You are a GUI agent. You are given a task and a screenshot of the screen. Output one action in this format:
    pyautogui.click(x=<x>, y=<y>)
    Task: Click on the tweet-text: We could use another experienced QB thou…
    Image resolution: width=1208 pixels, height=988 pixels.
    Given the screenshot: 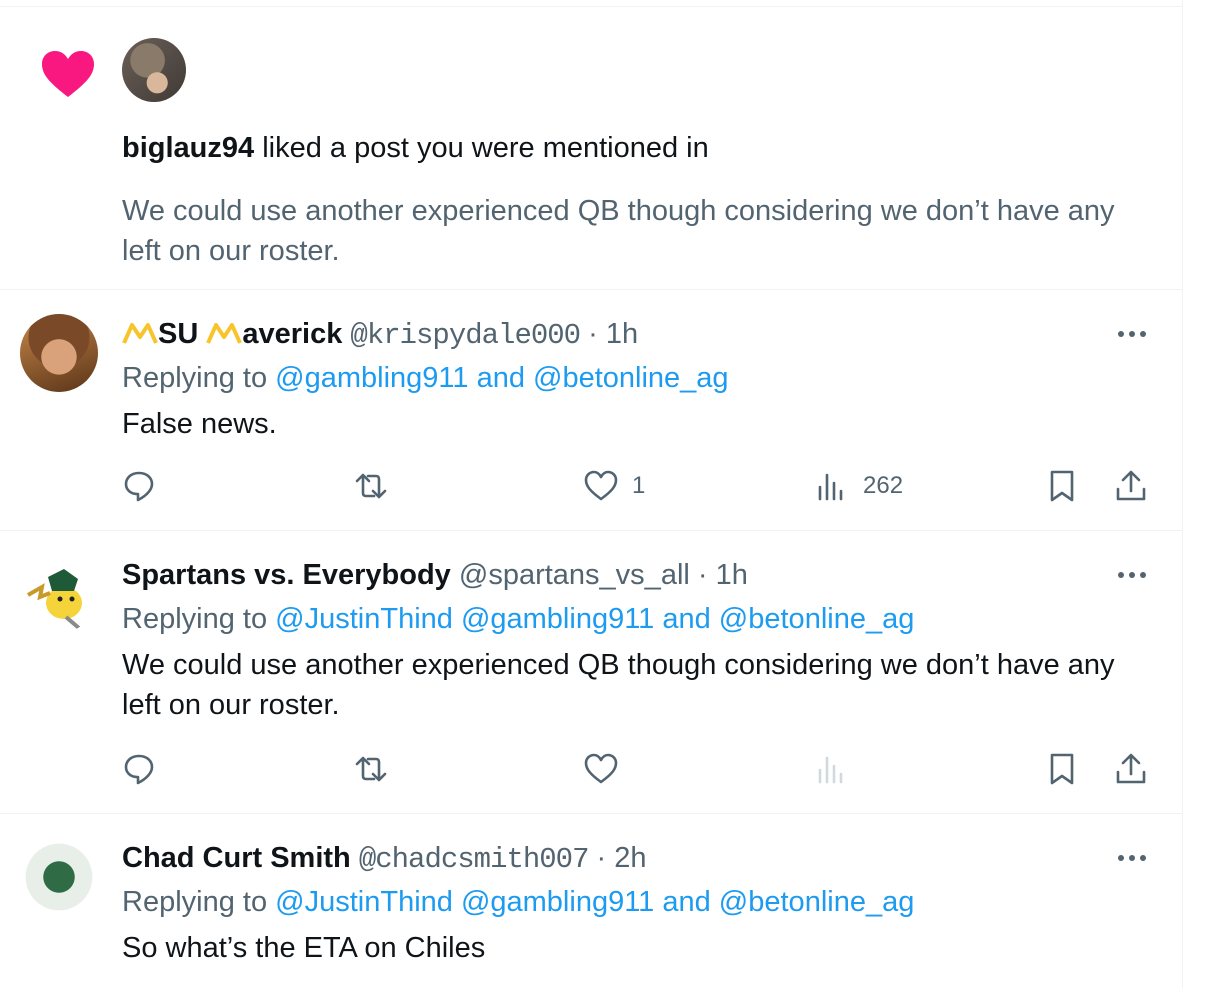 What is the action you would take?
    pyautogui.click(x=618, y=685)
    